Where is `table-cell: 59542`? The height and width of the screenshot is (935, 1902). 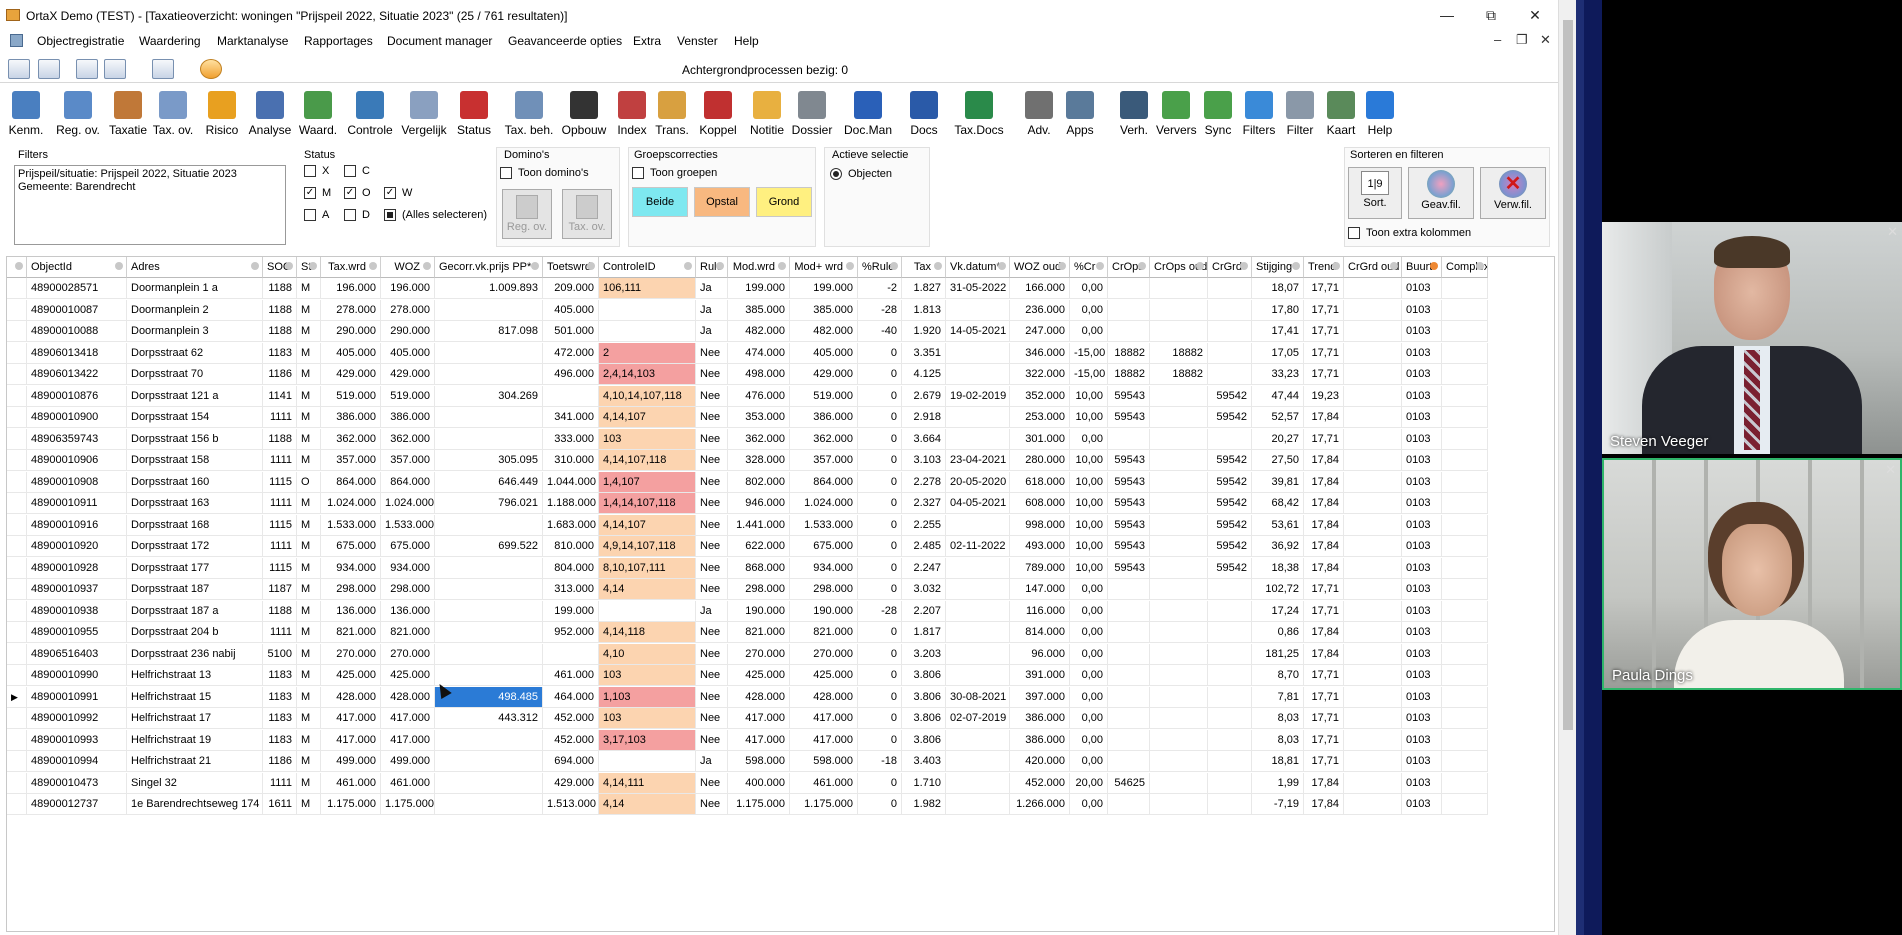 table-cell: 59542 is located at coordinates (1230, 460).